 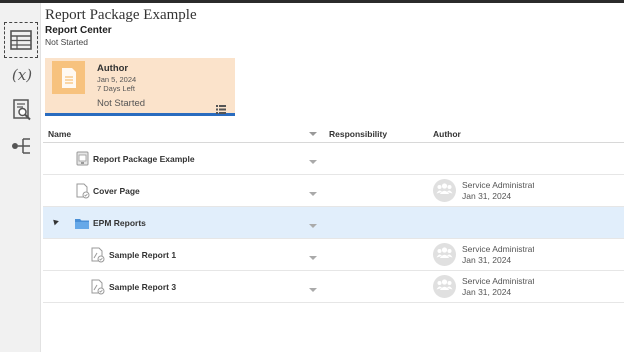 I want to click on inspect-report-icon, so click(x=22, y=110).